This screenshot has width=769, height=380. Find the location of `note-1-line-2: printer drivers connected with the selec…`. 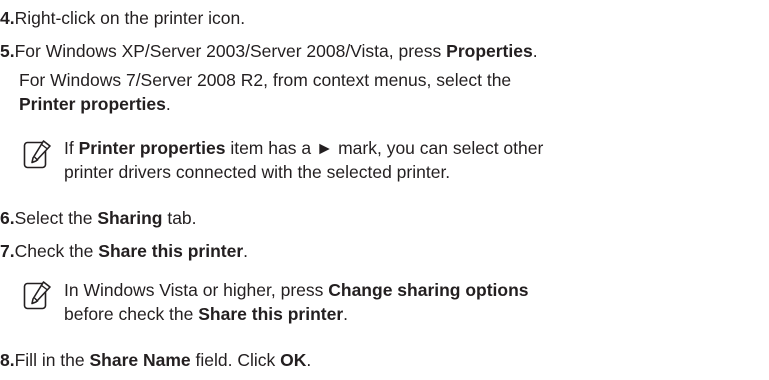

note-1-line-2: printer drivers connected with the selec… is located at coordinates (257, 172).